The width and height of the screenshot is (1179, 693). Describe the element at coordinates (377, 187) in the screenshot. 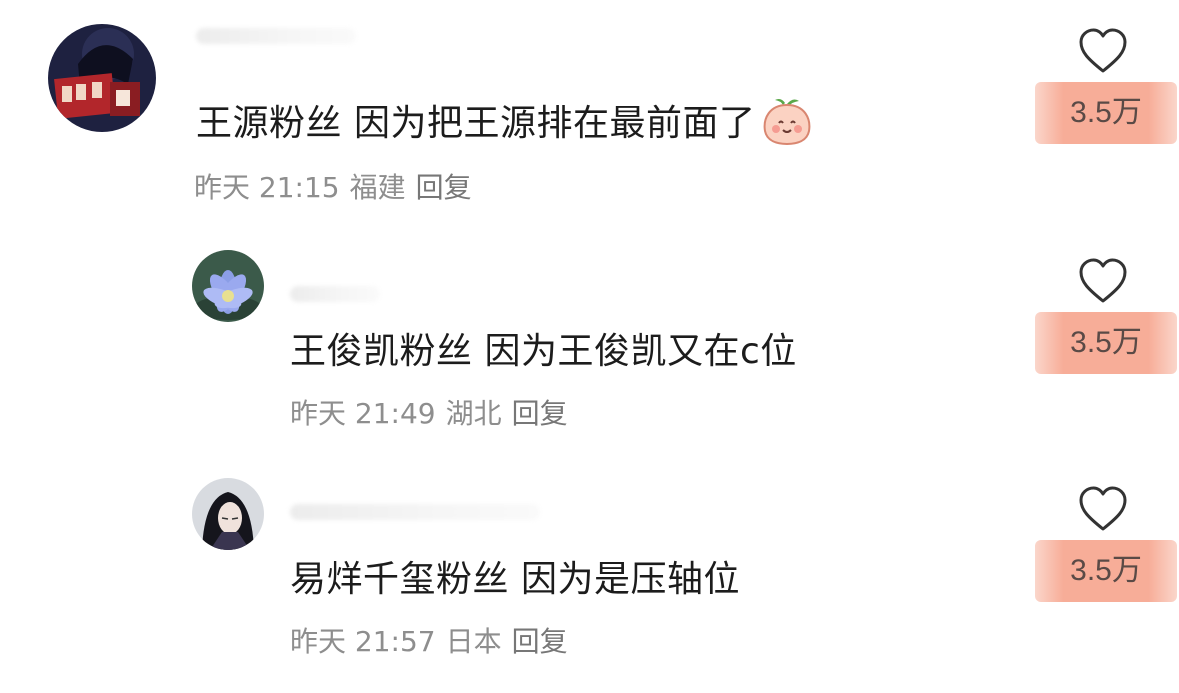

I see `comment-location: 福建` at that location.